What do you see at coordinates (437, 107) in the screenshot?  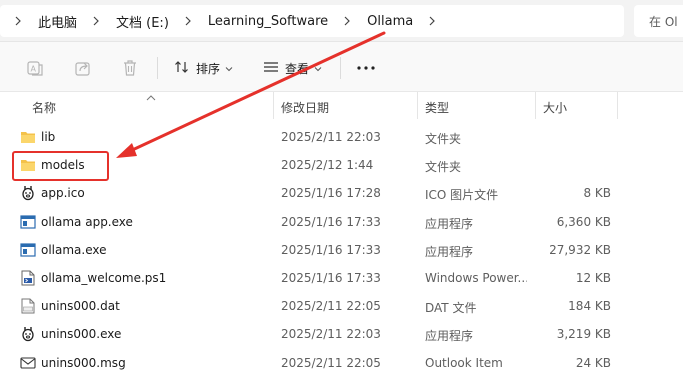 I see `column-header-type: 类型` at bounding box center [437, 107].